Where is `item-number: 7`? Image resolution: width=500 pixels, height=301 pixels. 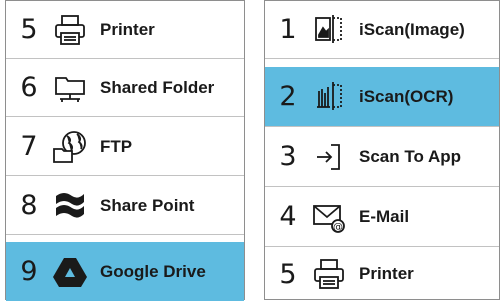
item-number: 7 is located at coordinates (29, 146).